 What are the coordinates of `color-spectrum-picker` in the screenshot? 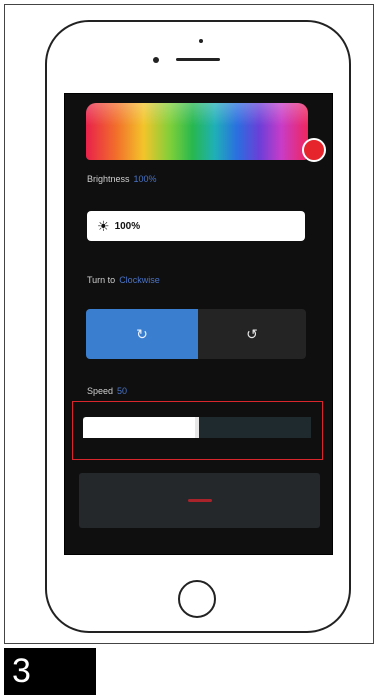 It's located at (206, 132).